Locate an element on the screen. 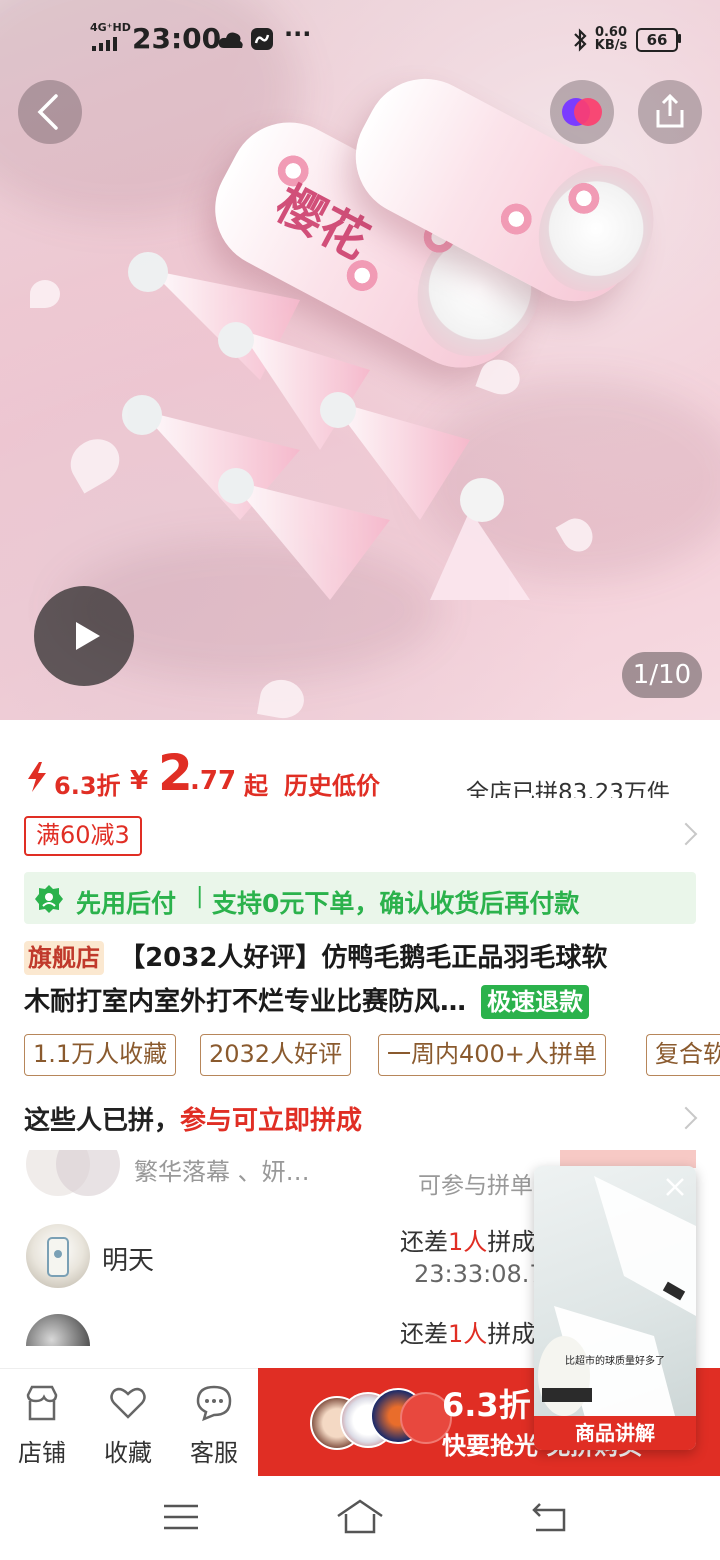  title-line-1: 【2032人好评】仿鸭毛鹅毛正品羽毛球软 is located at coordinates (363, 958).